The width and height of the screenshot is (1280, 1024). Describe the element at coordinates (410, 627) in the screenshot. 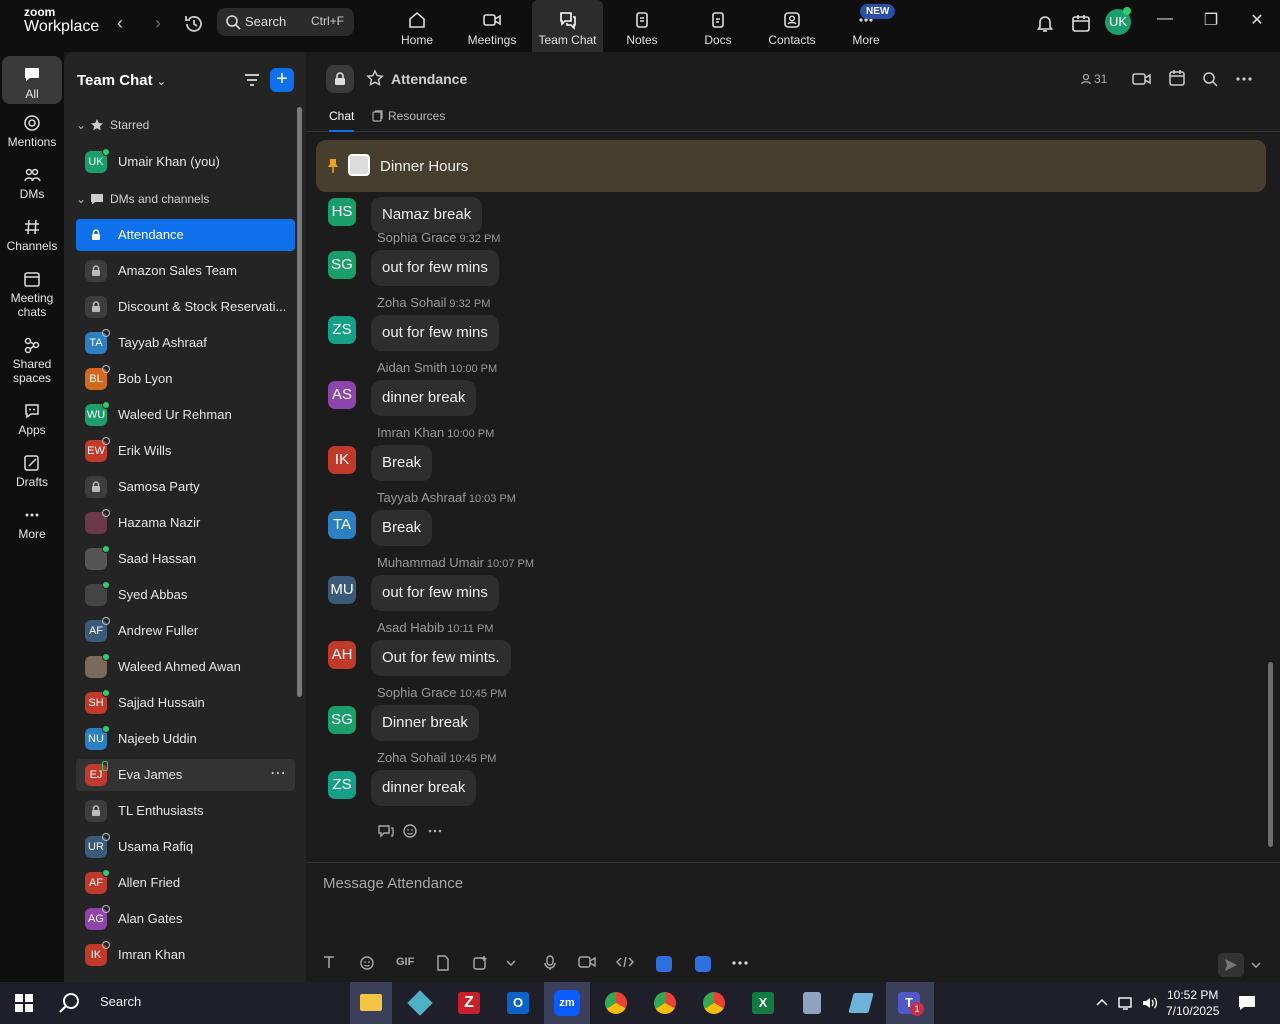

I see `sender-name: Asad Habib` at that location.